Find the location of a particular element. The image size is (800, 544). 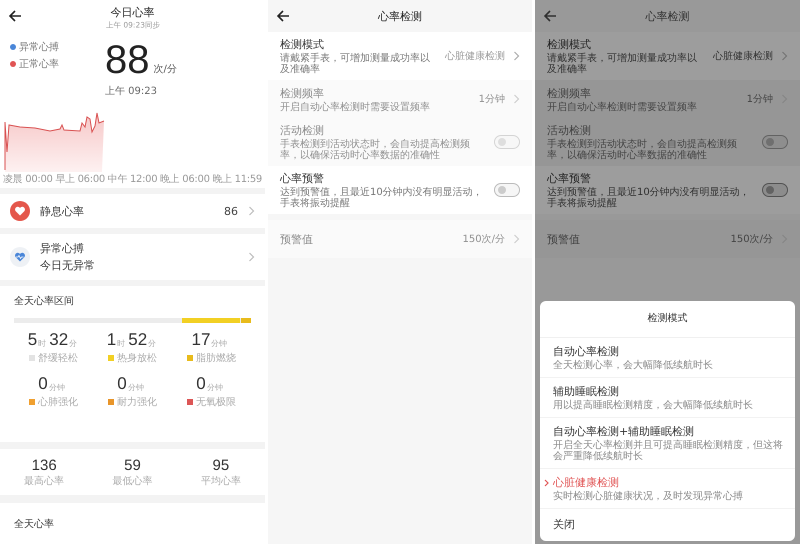

zone-label: 舒缓轻松 is located at coordinates (58, 358).